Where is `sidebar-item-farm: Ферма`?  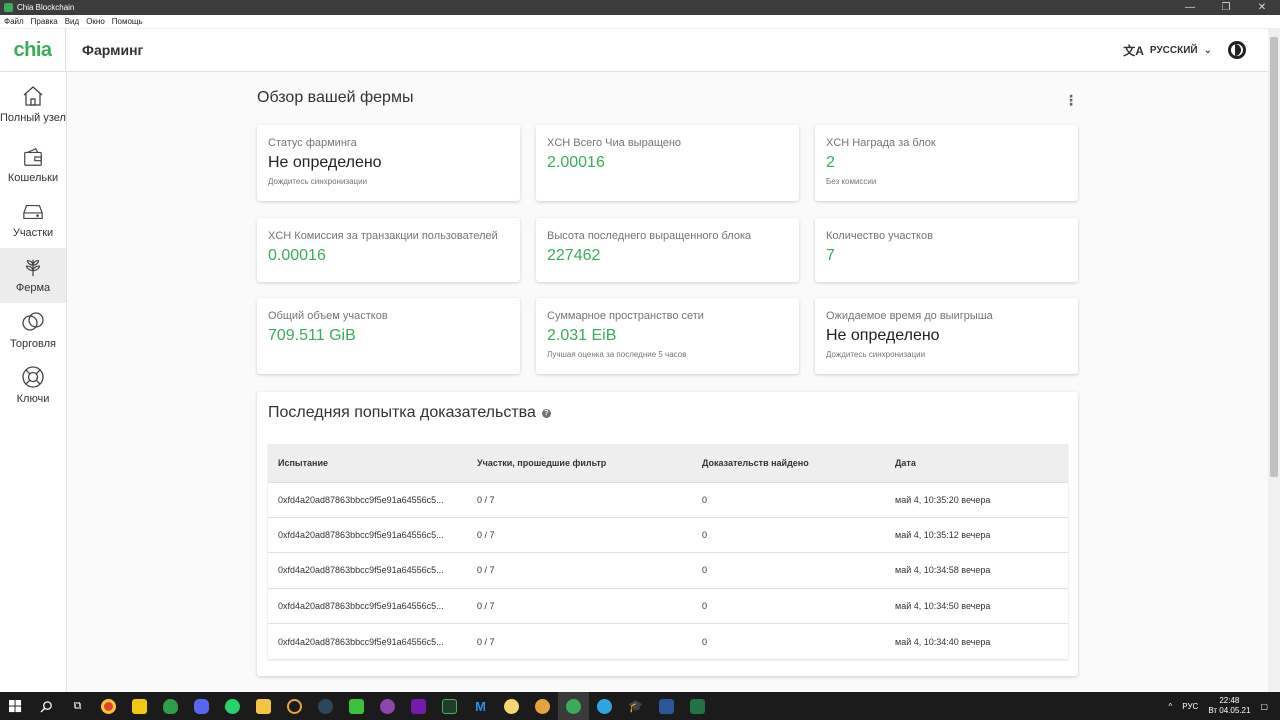 sidebar-item-farm: Ферма is located at coordinates (33, 275).